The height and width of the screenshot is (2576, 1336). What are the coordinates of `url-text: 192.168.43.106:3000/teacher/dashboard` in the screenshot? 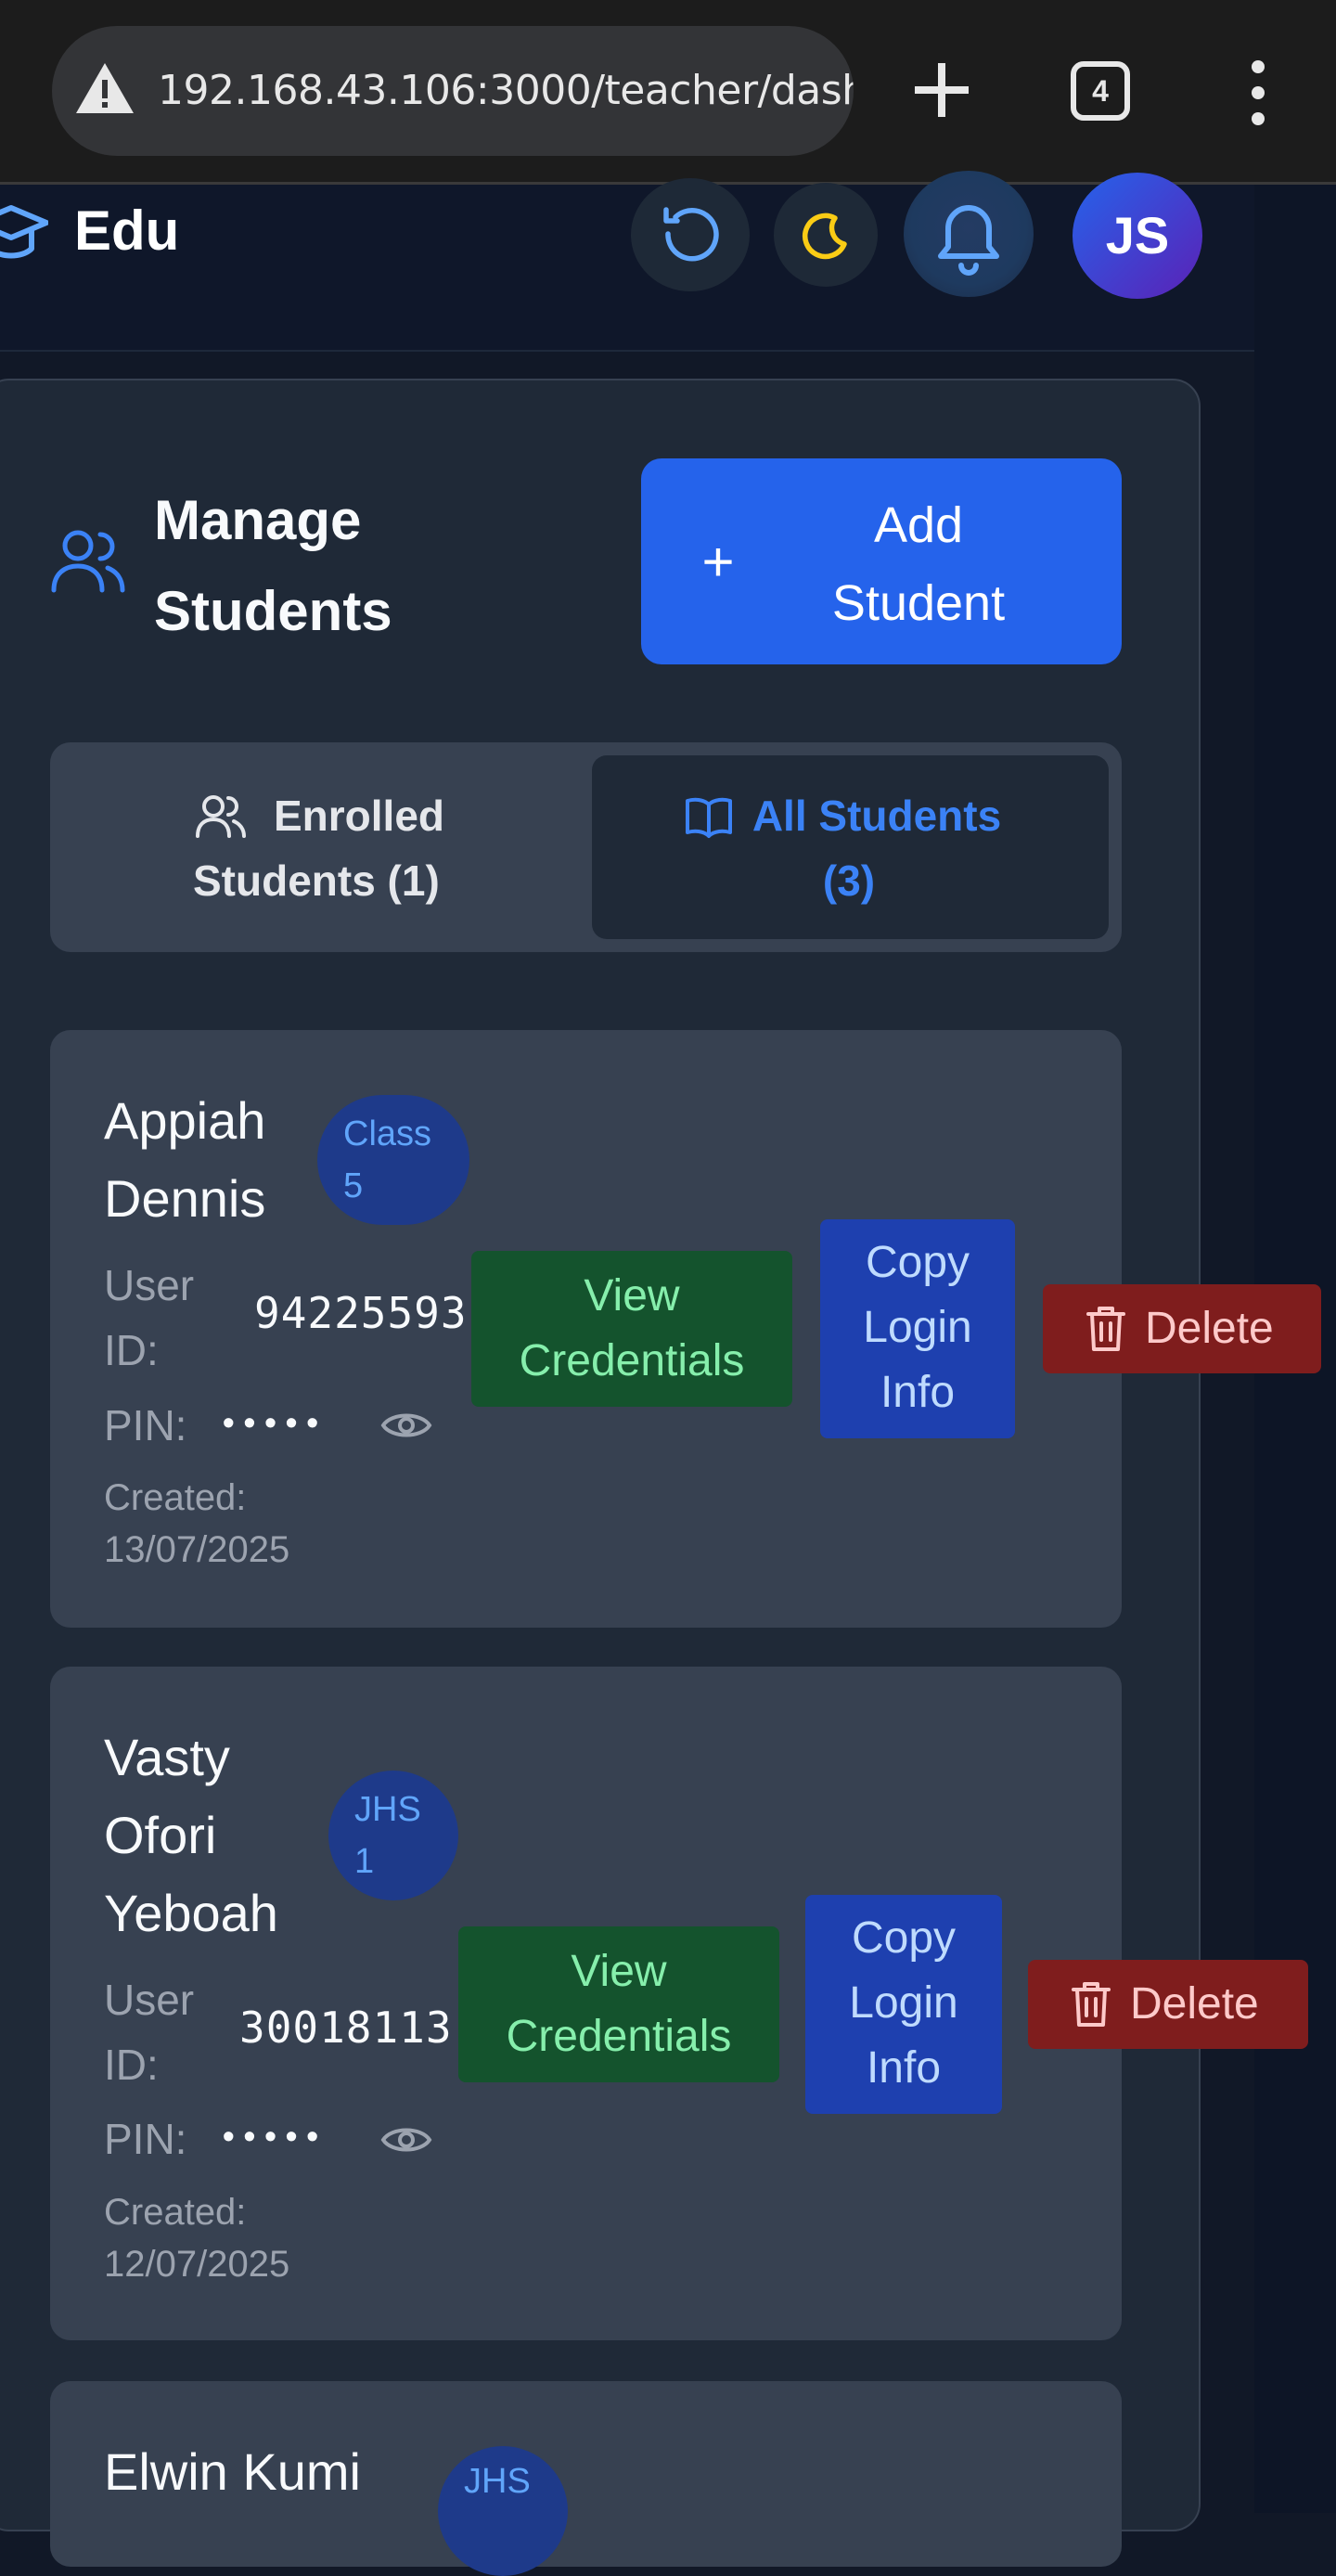 It's located at (506, 90).